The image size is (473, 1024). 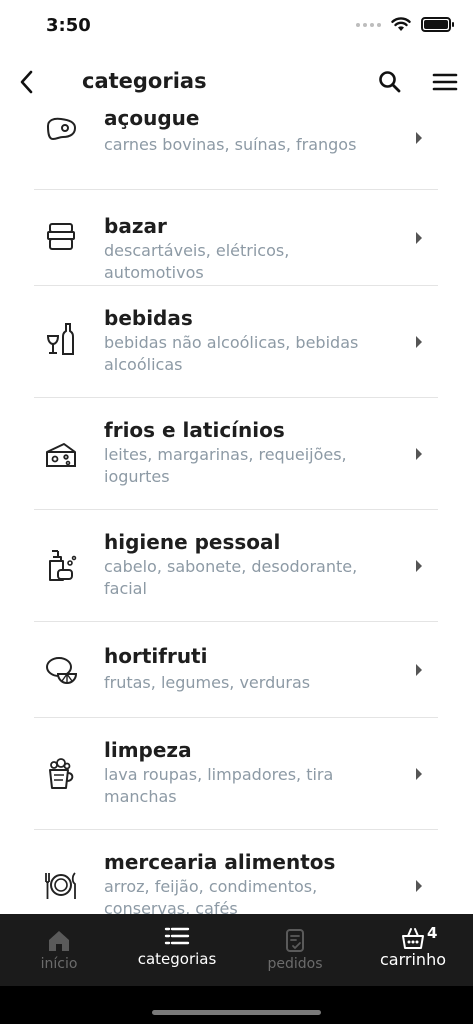 I want to click on battery-icon, so click(x=437, y=24).